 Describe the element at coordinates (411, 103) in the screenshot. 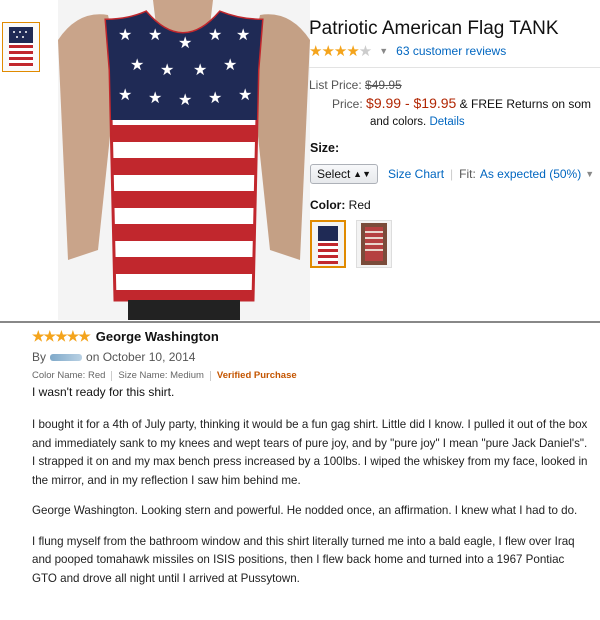

I see `price-value: $9.99 - $19.95` at that location.